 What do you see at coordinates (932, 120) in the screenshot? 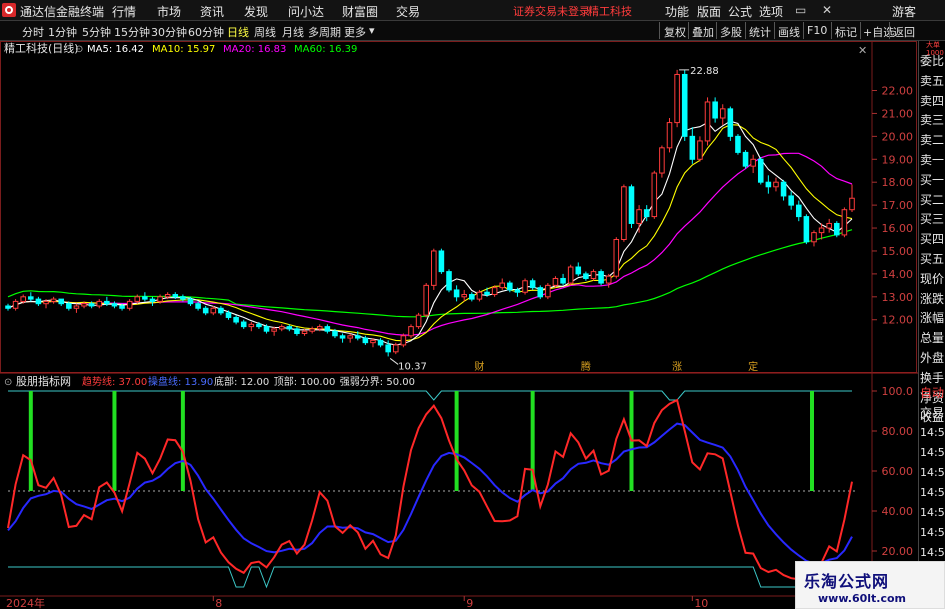
I see `side-quote-item: 卖三` at bounding box center [932, 120].